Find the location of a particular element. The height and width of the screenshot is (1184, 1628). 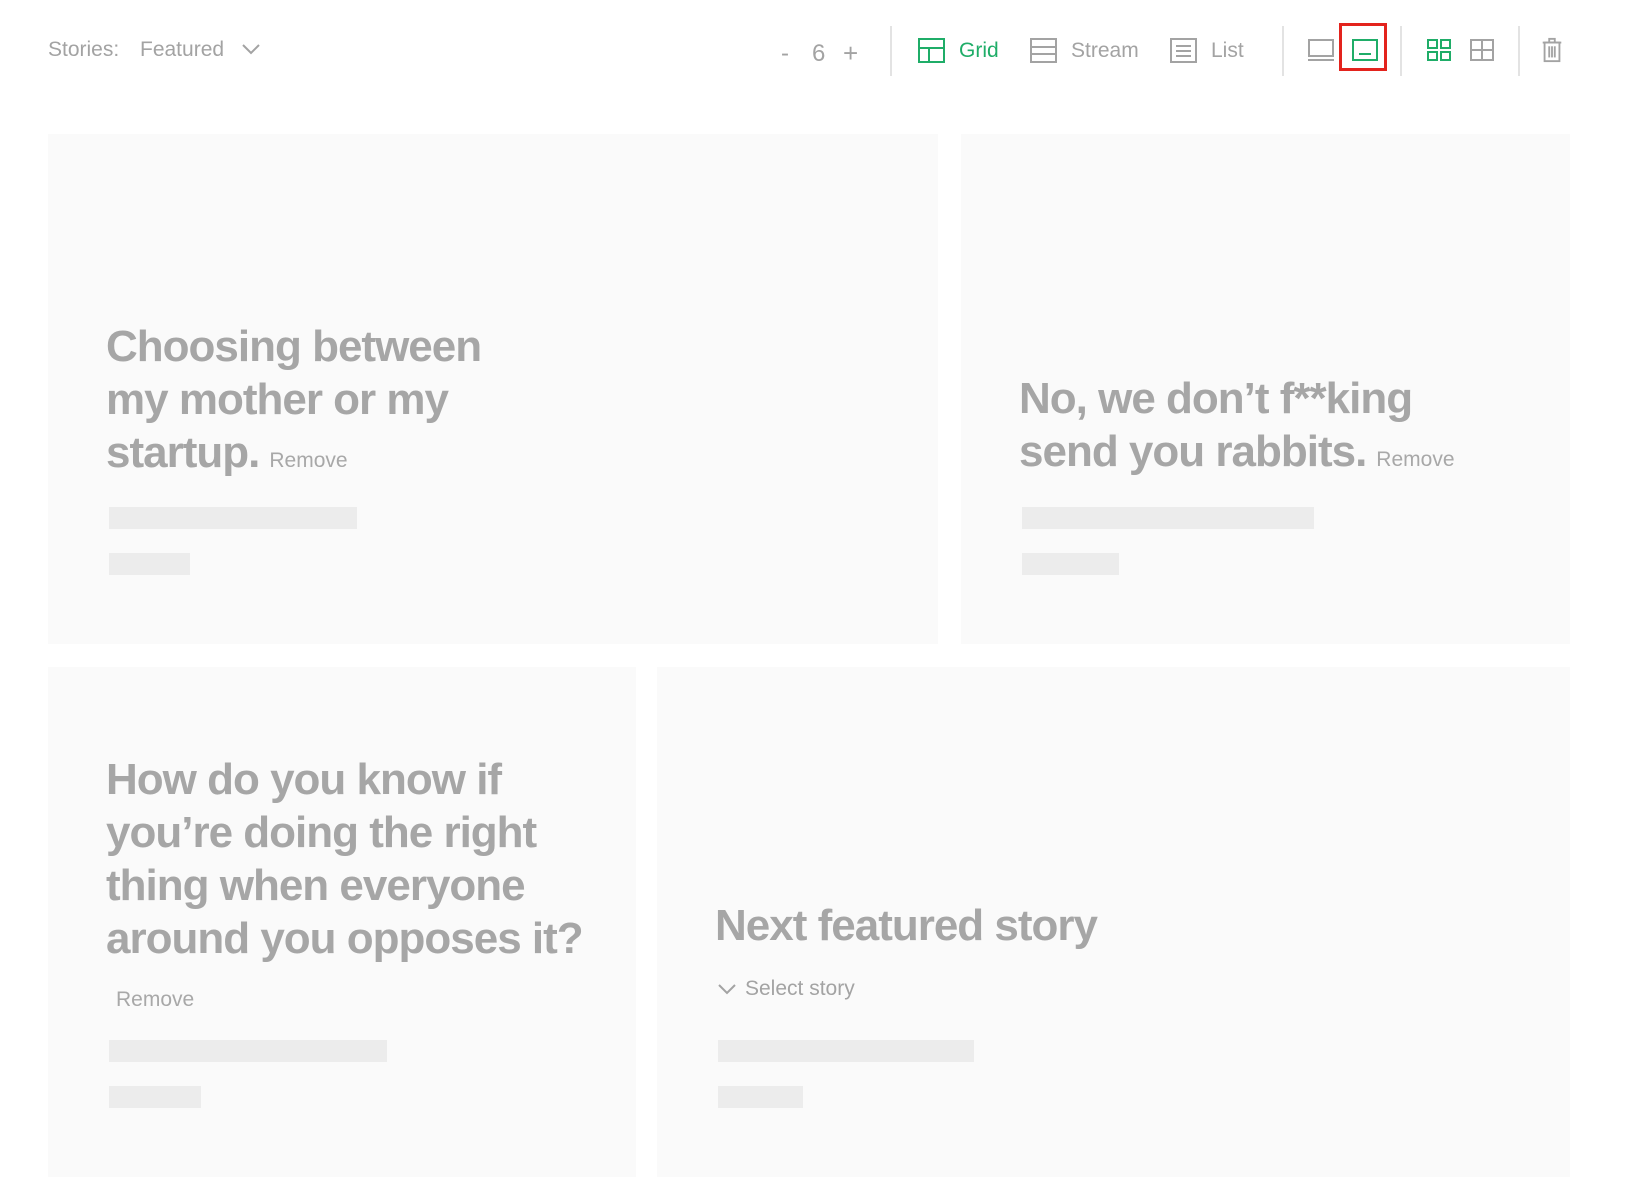

image-top-layout-button is located at coordinates (1321, 50).